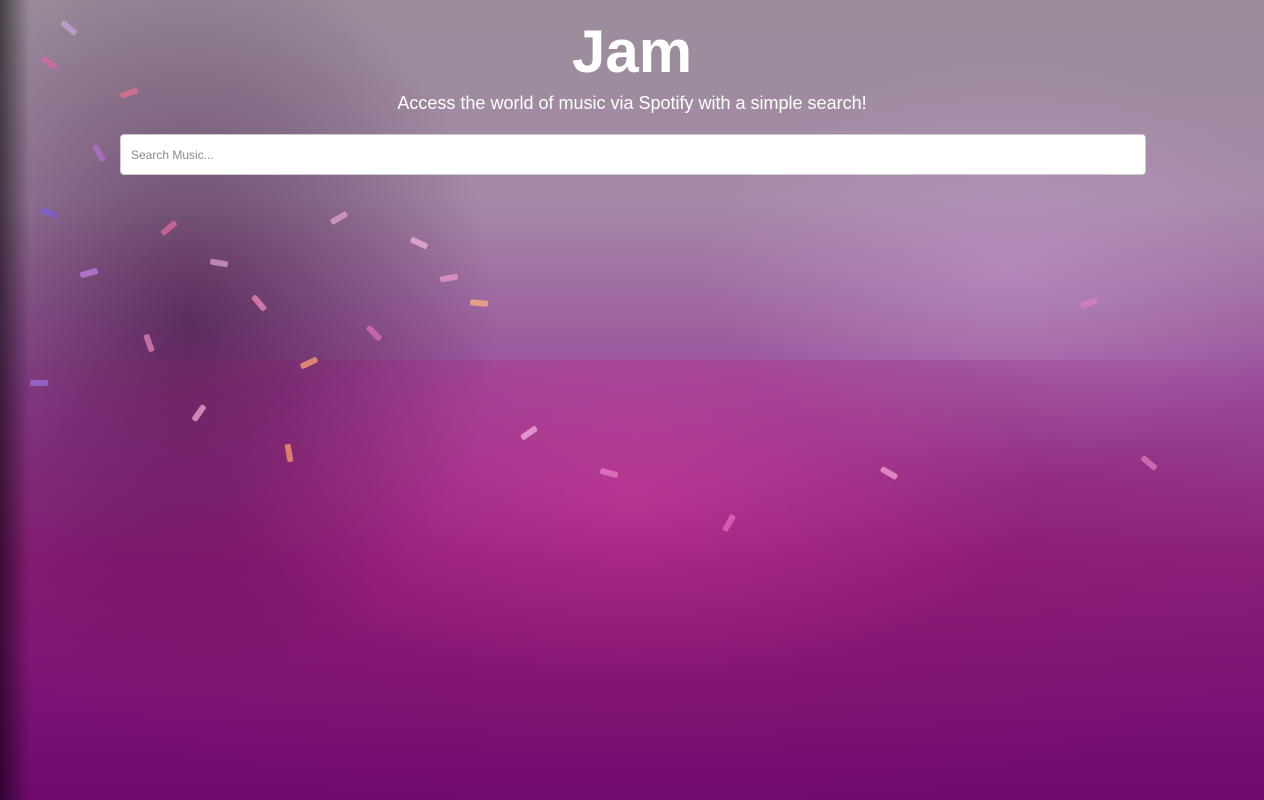  I want to click on search-input, so click(633, 154).